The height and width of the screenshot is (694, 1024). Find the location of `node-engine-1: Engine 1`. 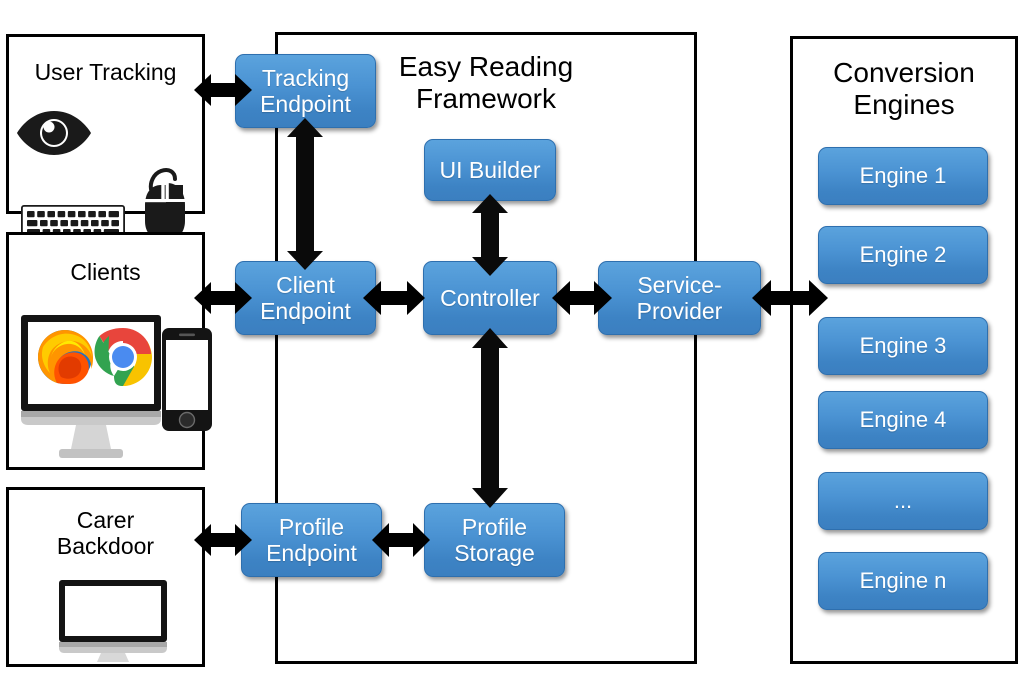

node-engine-1: Engine 1 is located at coordinates (903, 176).